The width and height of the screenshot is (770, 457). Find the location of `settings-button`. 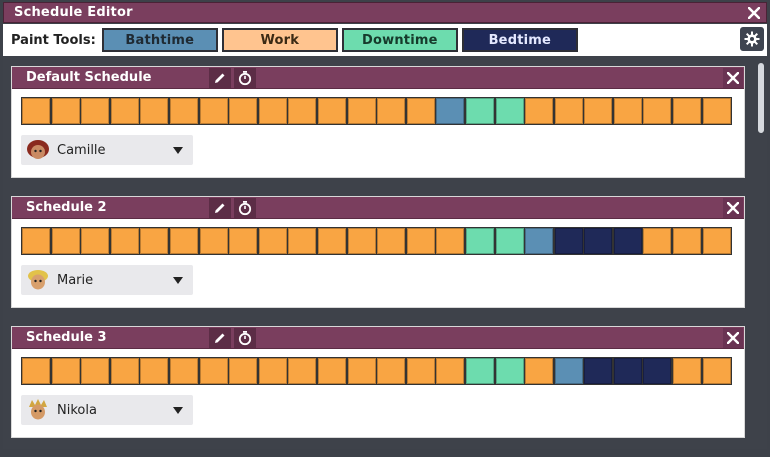

settings-button is located at coordinates (752, 39).